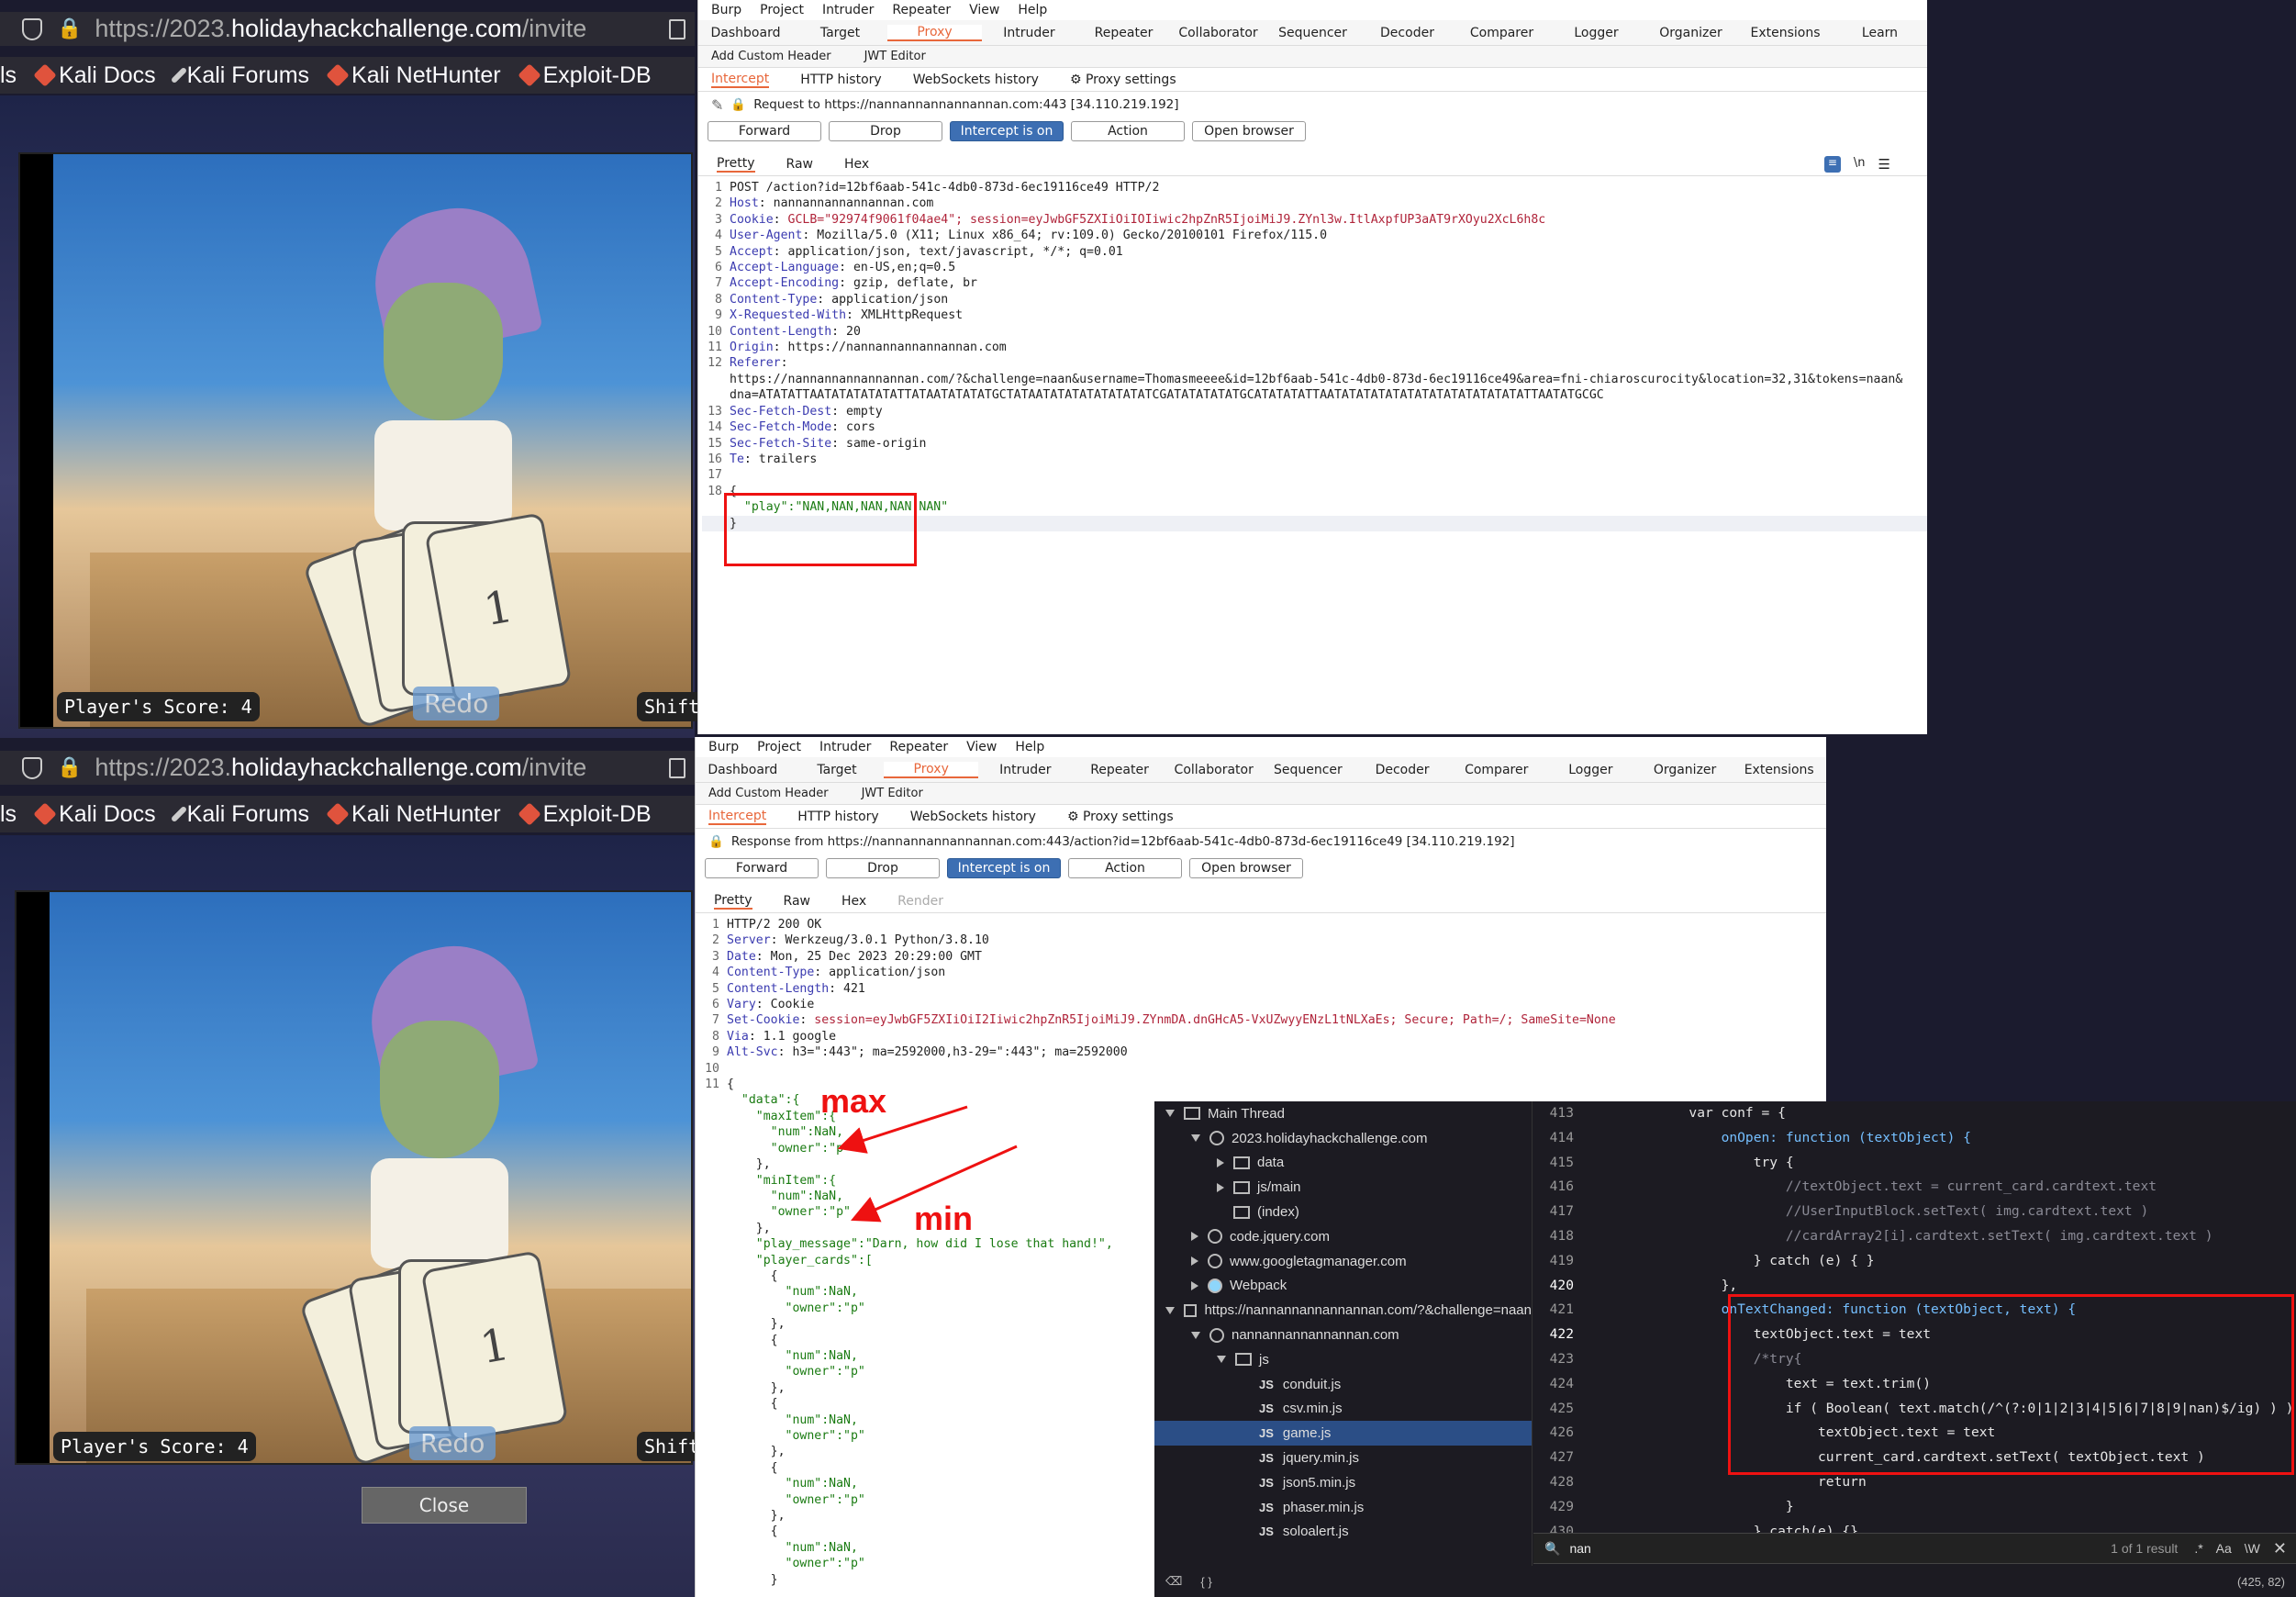  What do you see at coordinates (1029, 33) in the screenshot?
I see `tab-intruder: Intruder` at bounding box center [1029, 33].